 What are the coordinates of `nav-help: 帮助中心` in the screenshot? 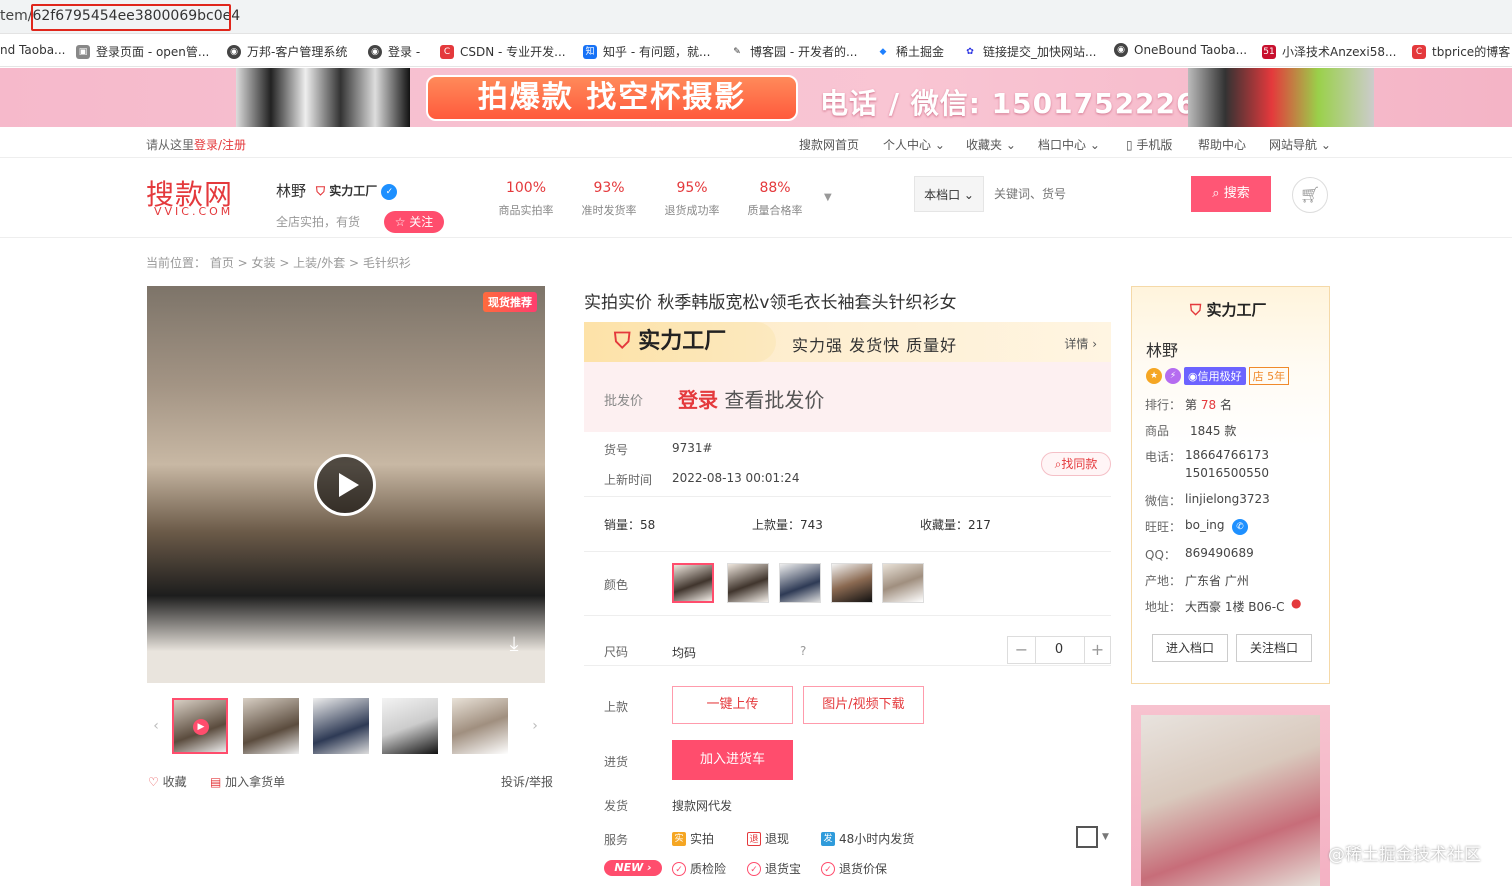 It's located at (1222, 144).